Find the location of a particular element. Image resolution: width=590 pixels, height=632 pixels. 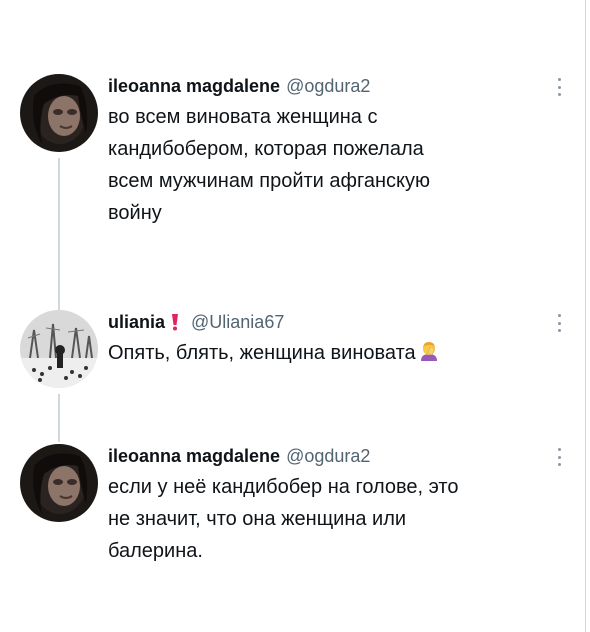

avatar-winter-trees-birds-icon is located at coordinates (59, 349).